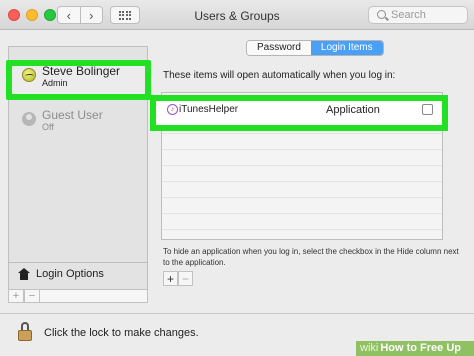 The height and width of the screenshot is (356, 474). I want to click on itunes-icon: ♪, so click(172, 109).